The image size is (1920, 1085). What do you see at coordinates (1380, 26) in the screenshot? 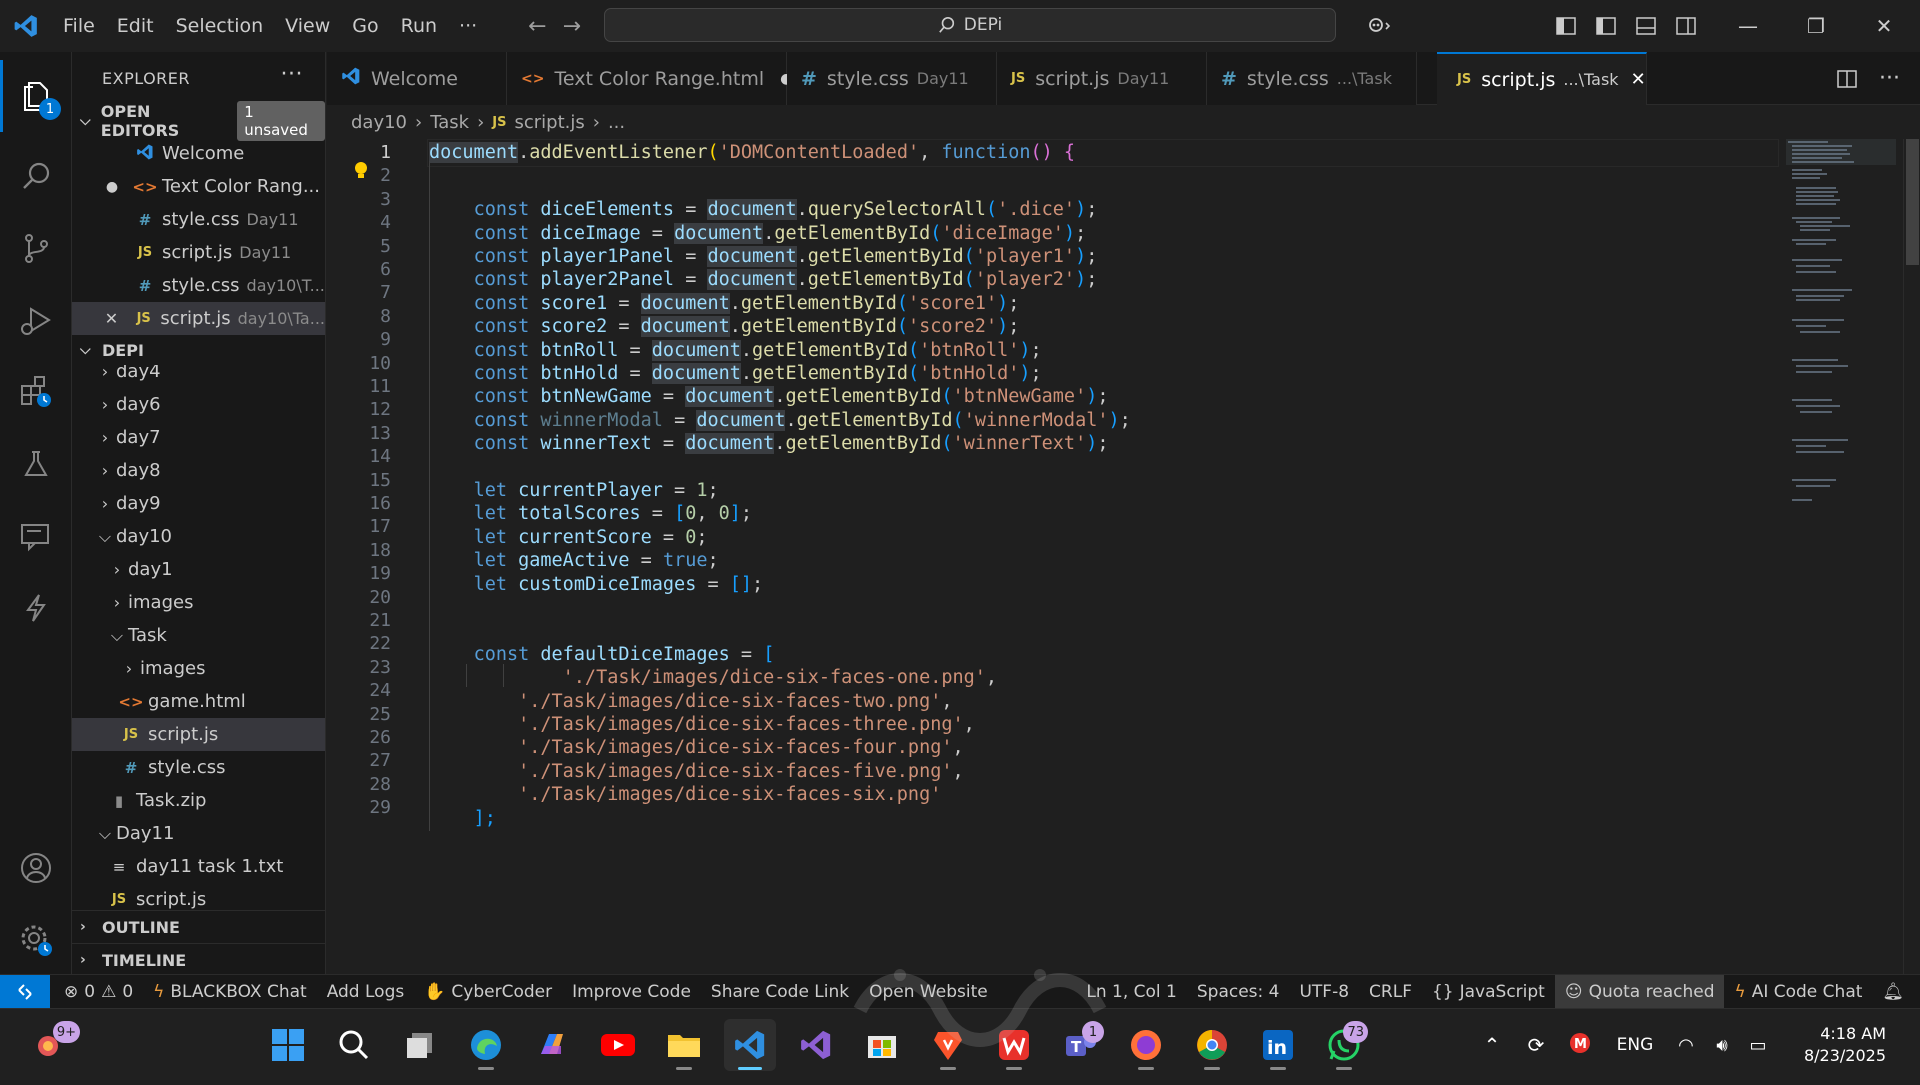
I see `copilot-icon` at bounding box center [1380, 26].